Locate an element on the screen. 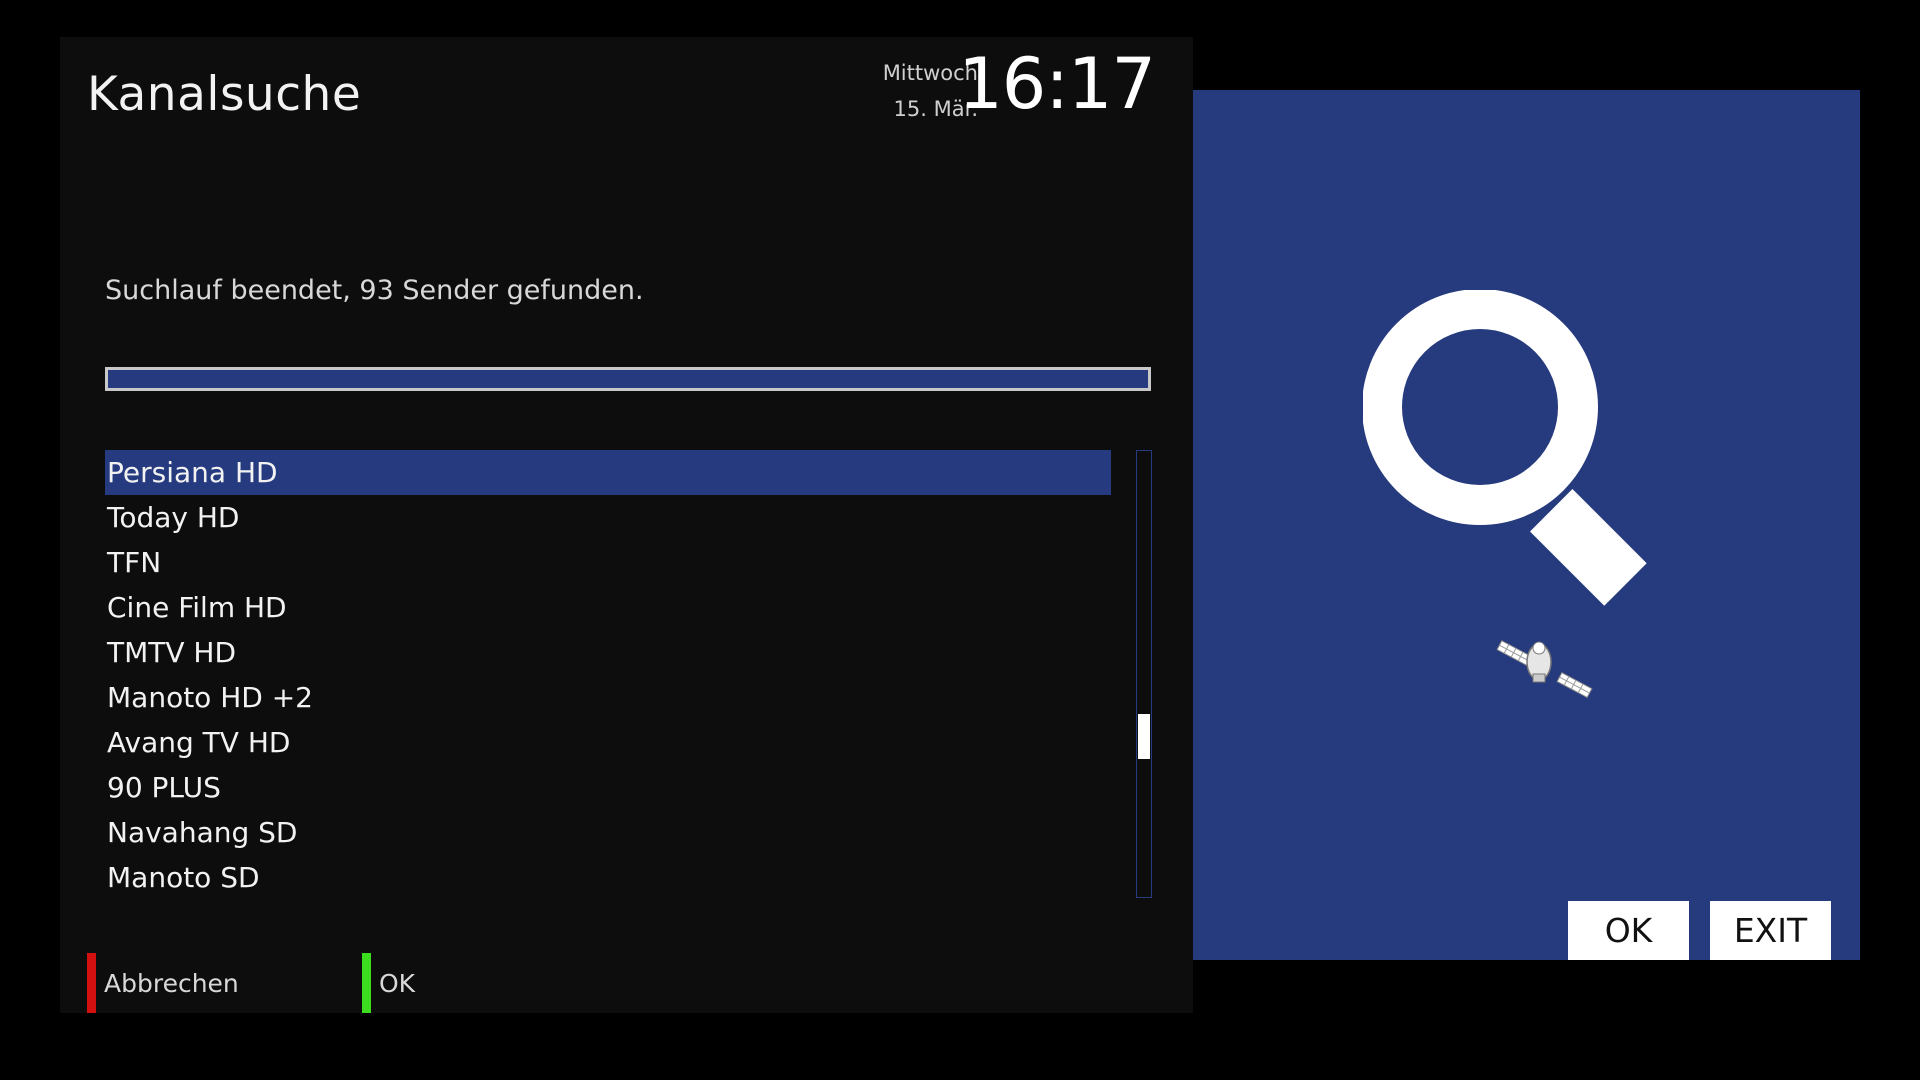 Image resolution: width=1920 pixels, height=1080 pixels. channel-list-item: Cine Film HD is located at coordinates (608, 607).